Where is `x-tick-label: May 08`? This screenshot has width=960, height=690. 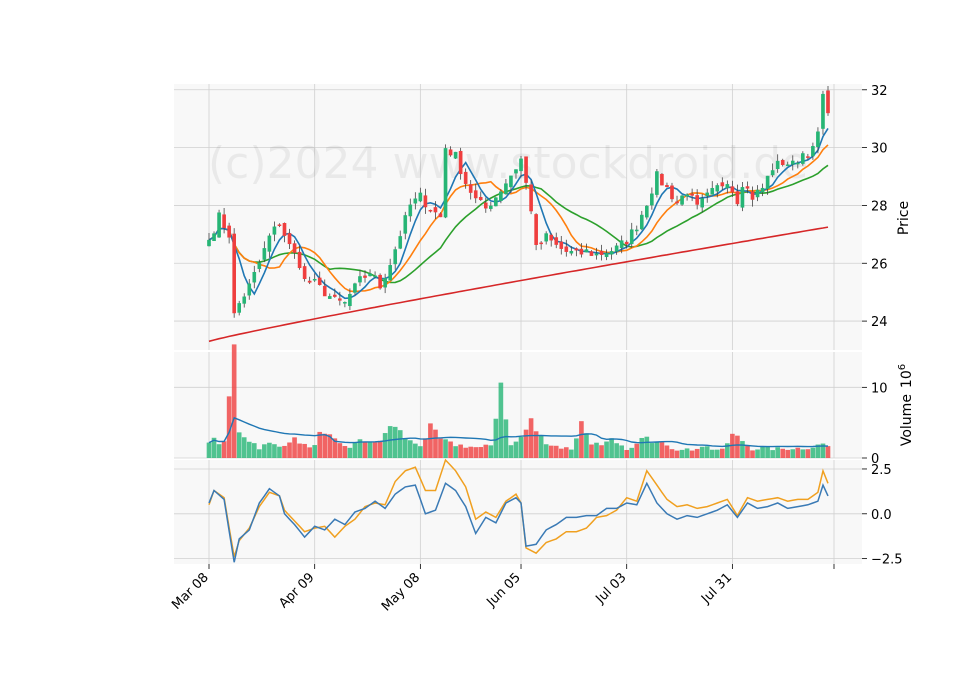 x-tick-label: May 08 is located at coordinates (401, 592).